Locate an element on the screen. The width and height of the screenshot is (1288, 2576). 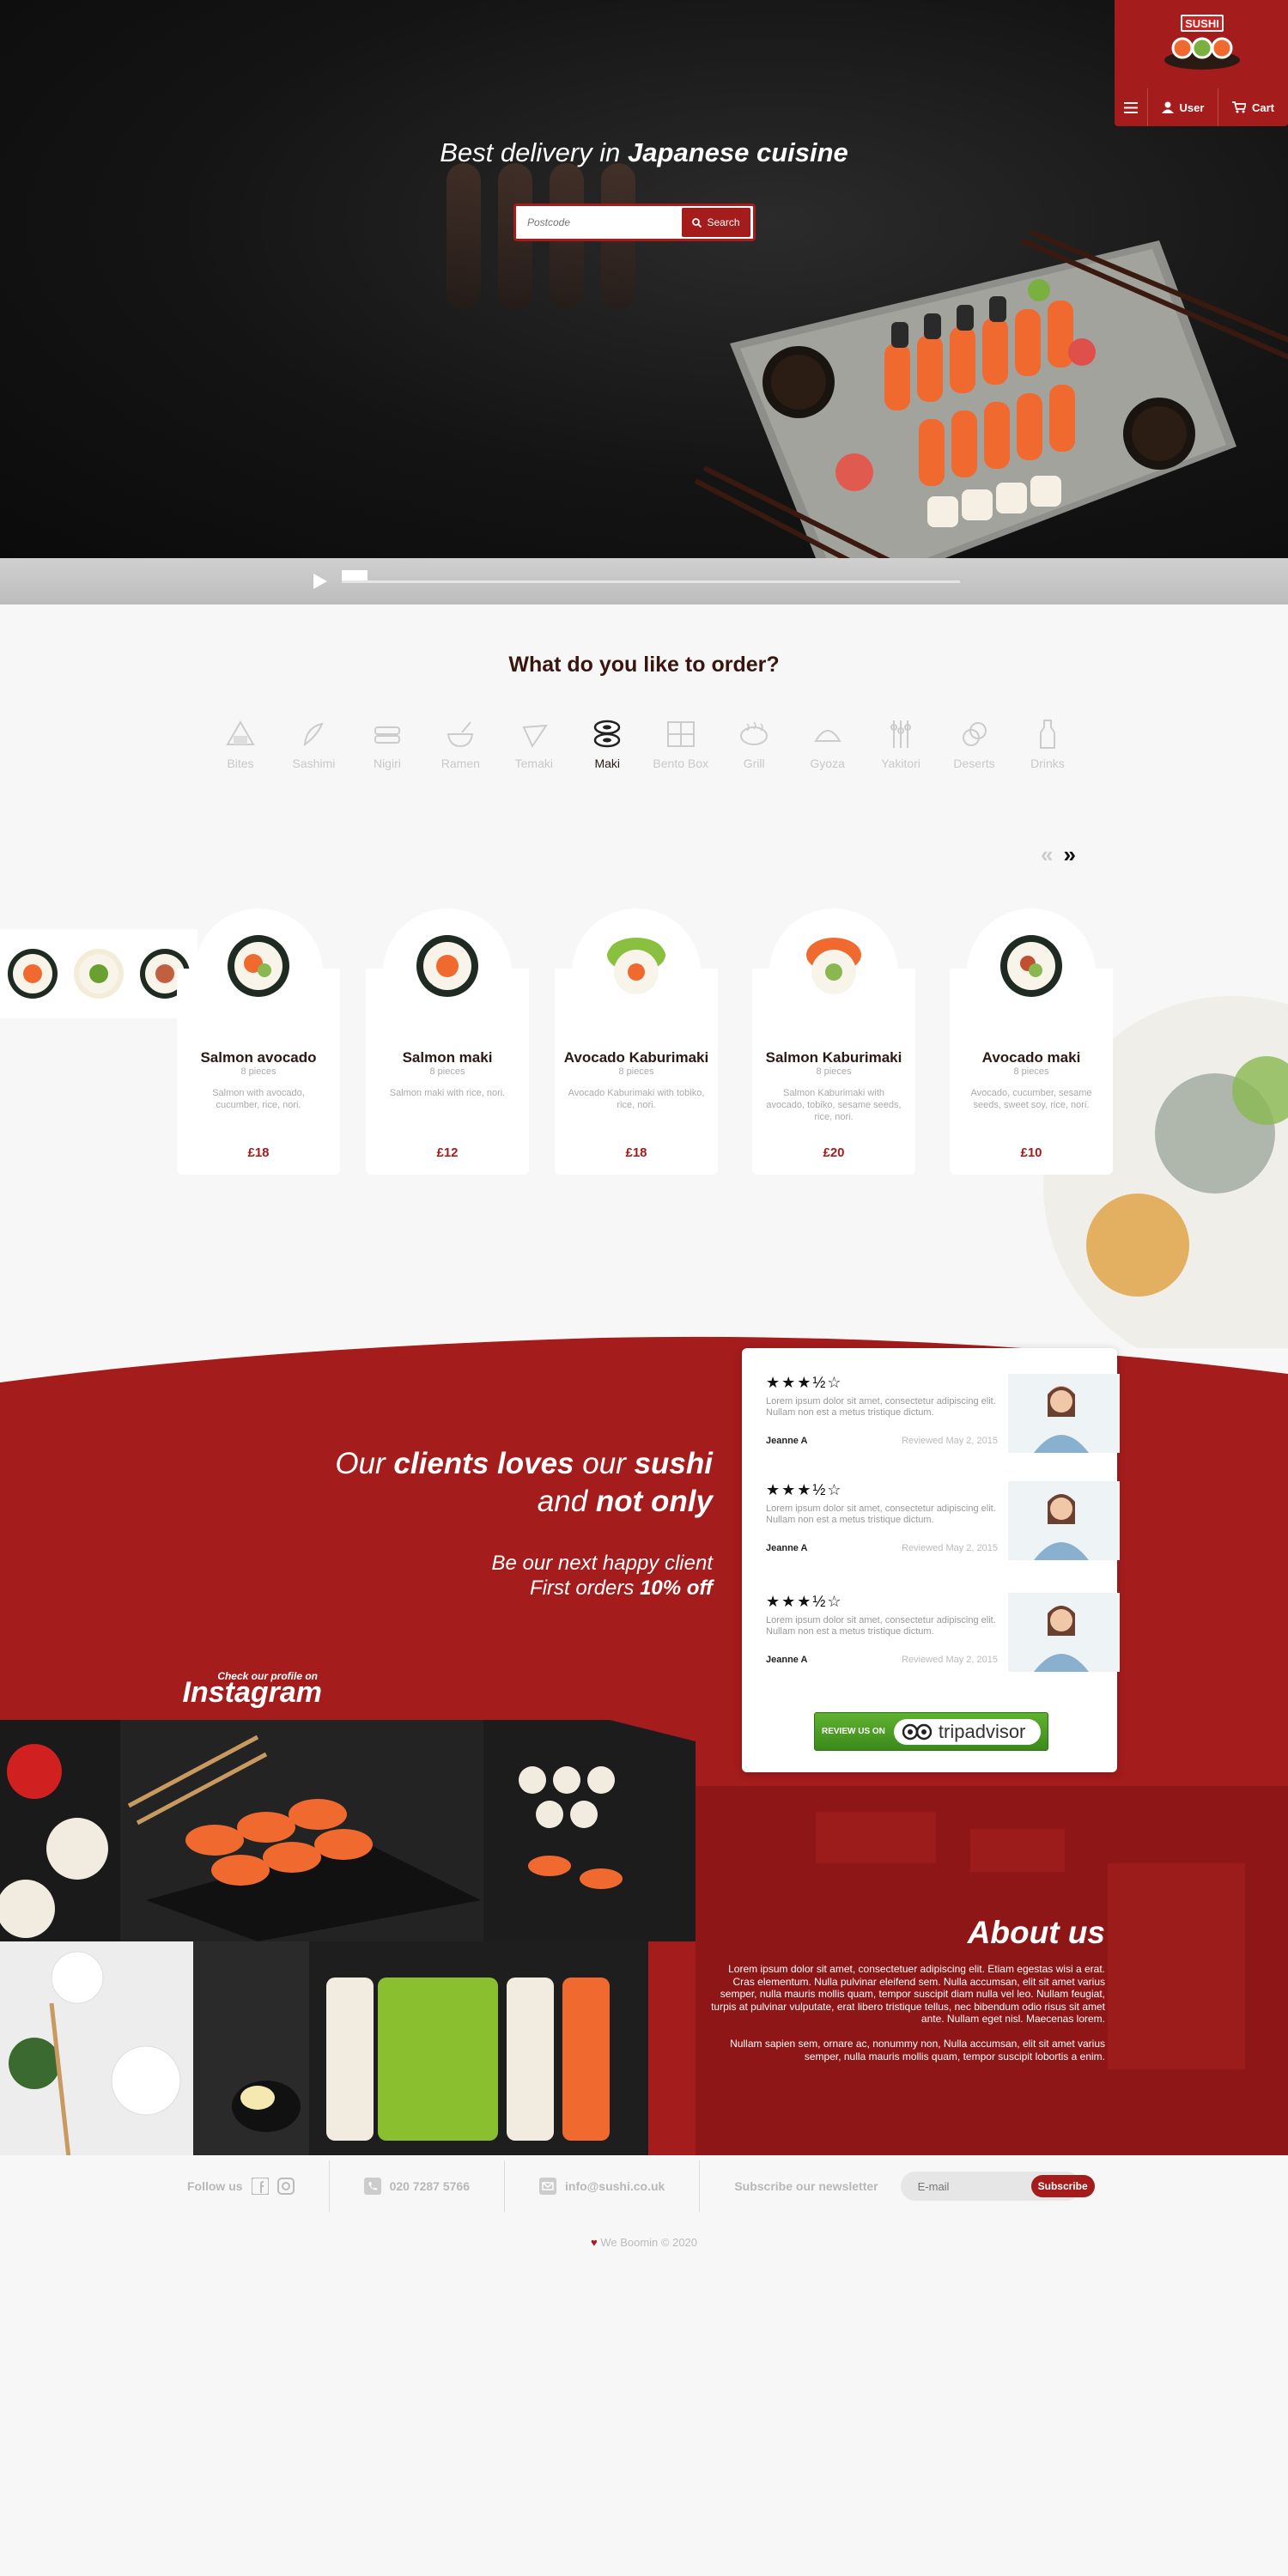
tagline-start: Best delivery in is located at coordinates (530, 152).